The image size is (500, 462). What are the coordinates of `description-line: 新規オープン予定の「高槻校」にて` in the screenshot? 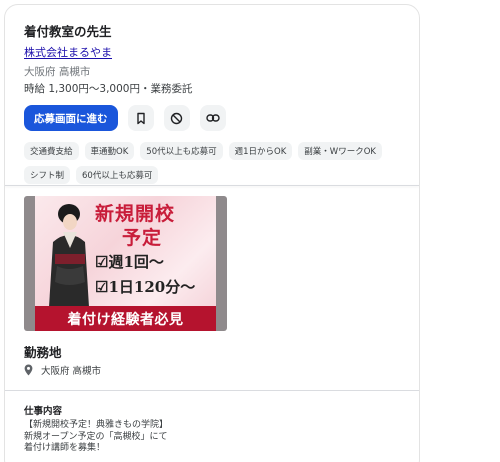 It's located at (96, 436).